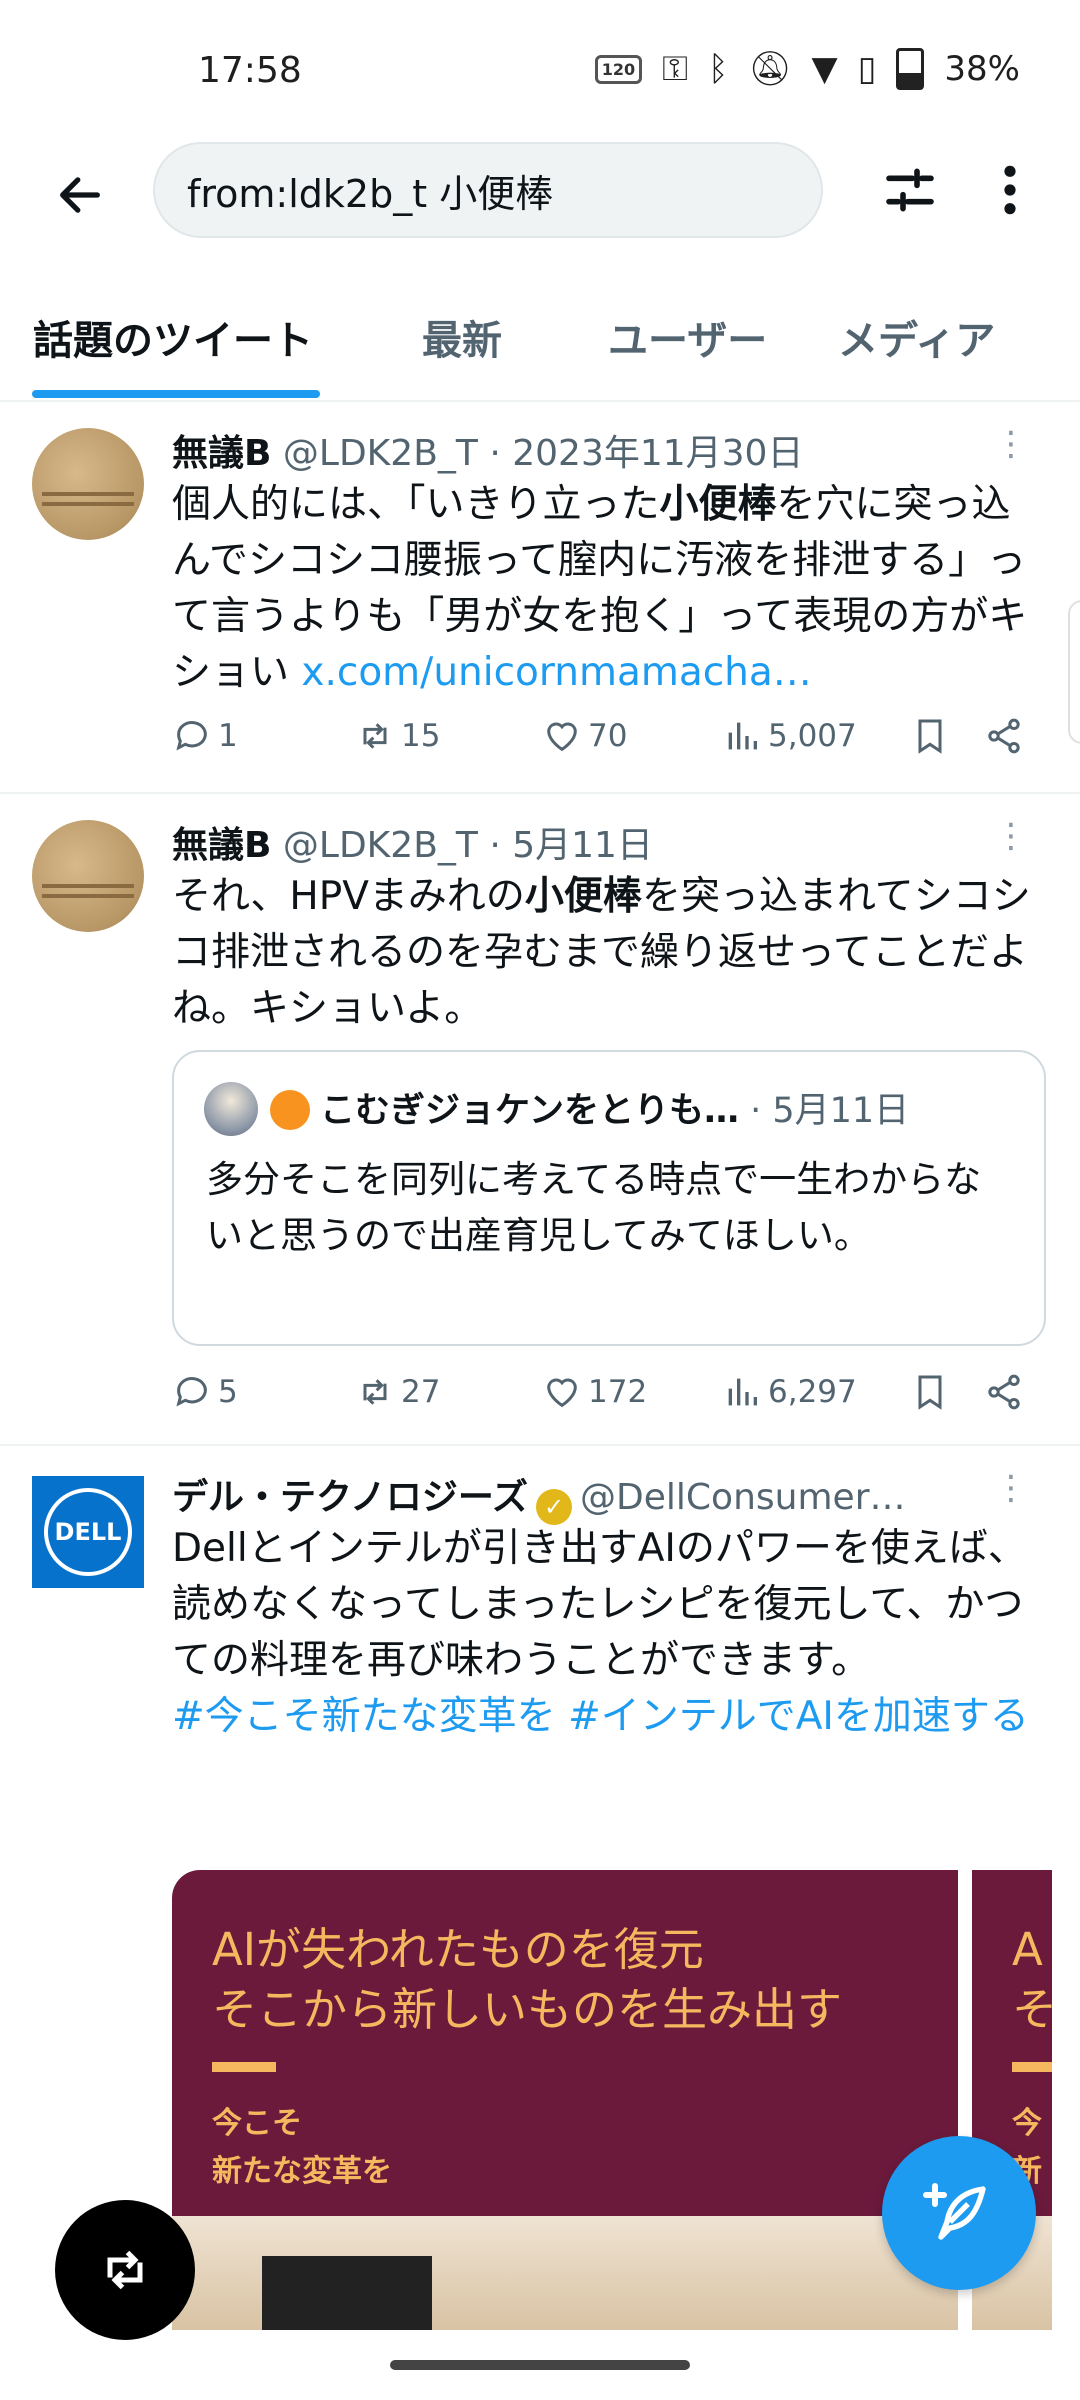 The width and height of the screenshot is (1080, 2400). What do you see at coordinates (228, 1392) in the screenshot?
I see `reply-count: 5` at bounding box center [228, 1392].